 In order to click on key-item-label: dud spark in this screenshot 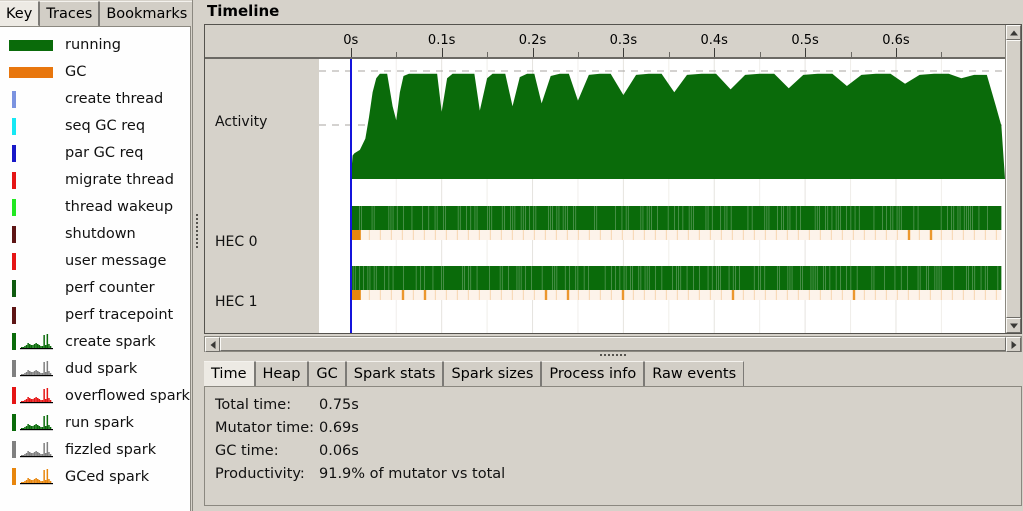, I will do `click(101, 368)`.